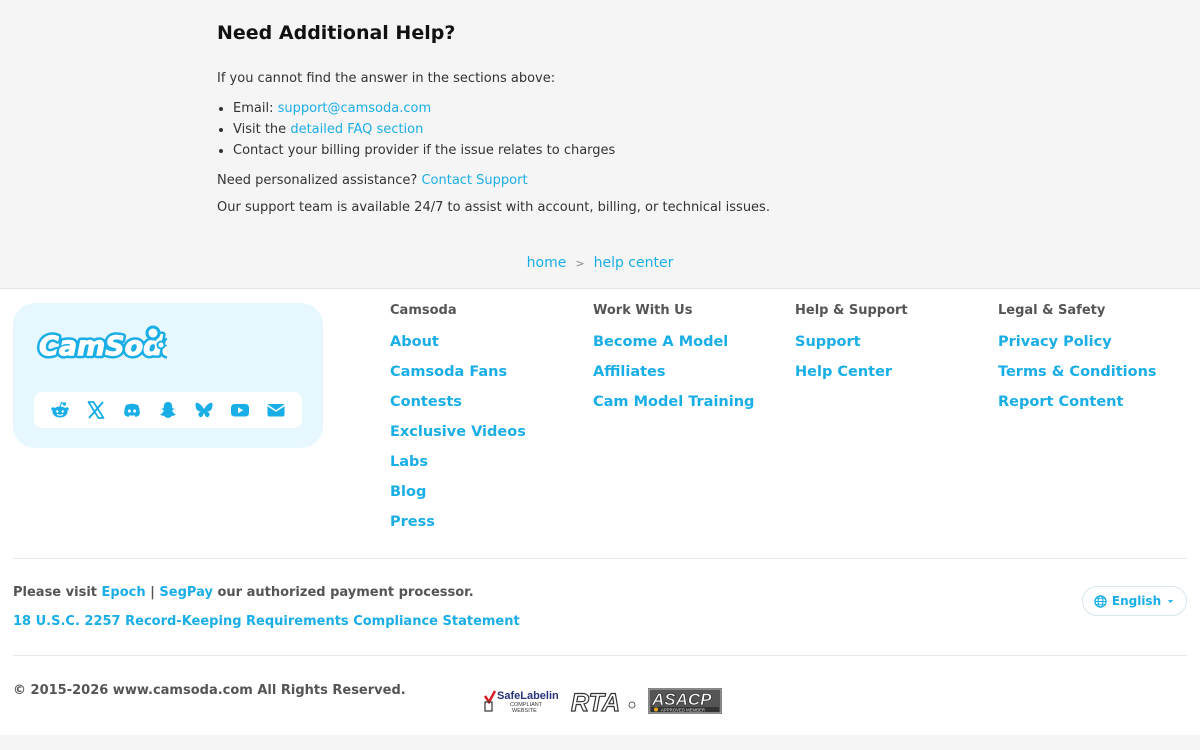  Describe the element at coordinates (1098, 364) in the screenshot. I see `footer-link-terms-conditions: Terms & Conditions` at that location.